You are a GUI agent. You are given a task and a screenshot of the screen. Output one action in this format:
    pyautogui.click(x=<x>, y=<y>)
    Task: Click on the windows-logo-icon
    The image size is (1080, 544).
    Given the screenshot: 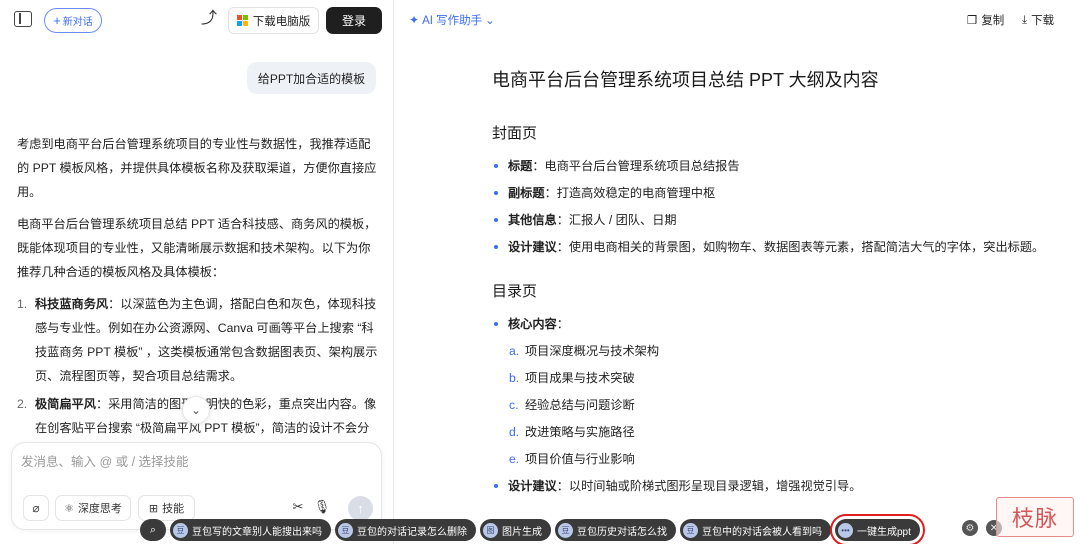 What is the action you would take?
    pyautogui.click(x=242, y=20)
    